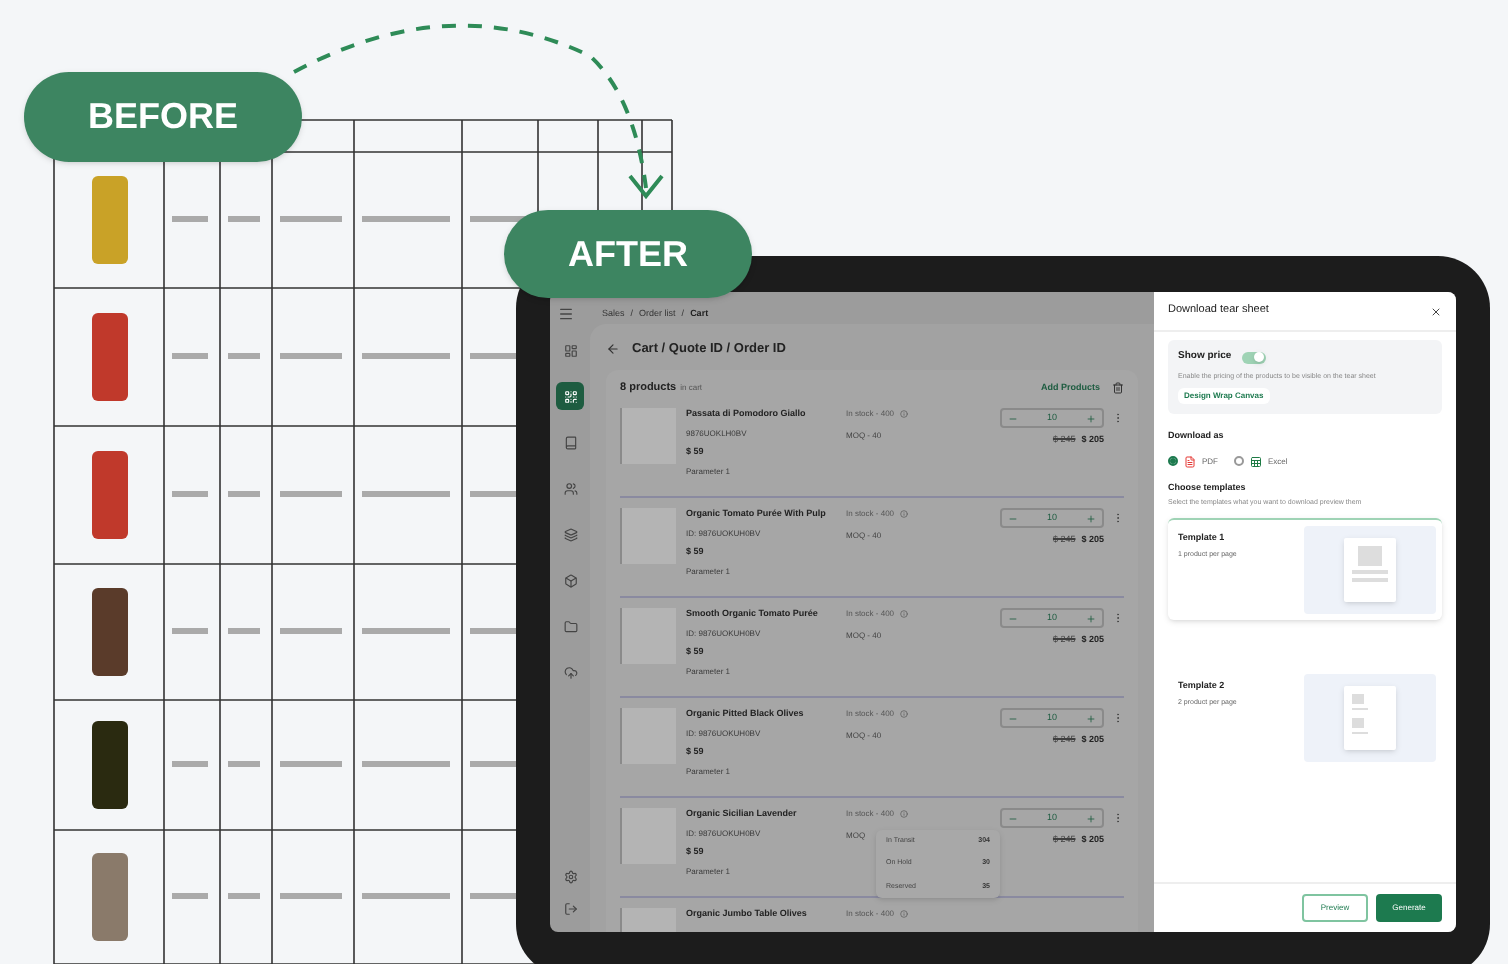 The image size is (1508, 964). I want to click on layers-icon, so click(570, 534).